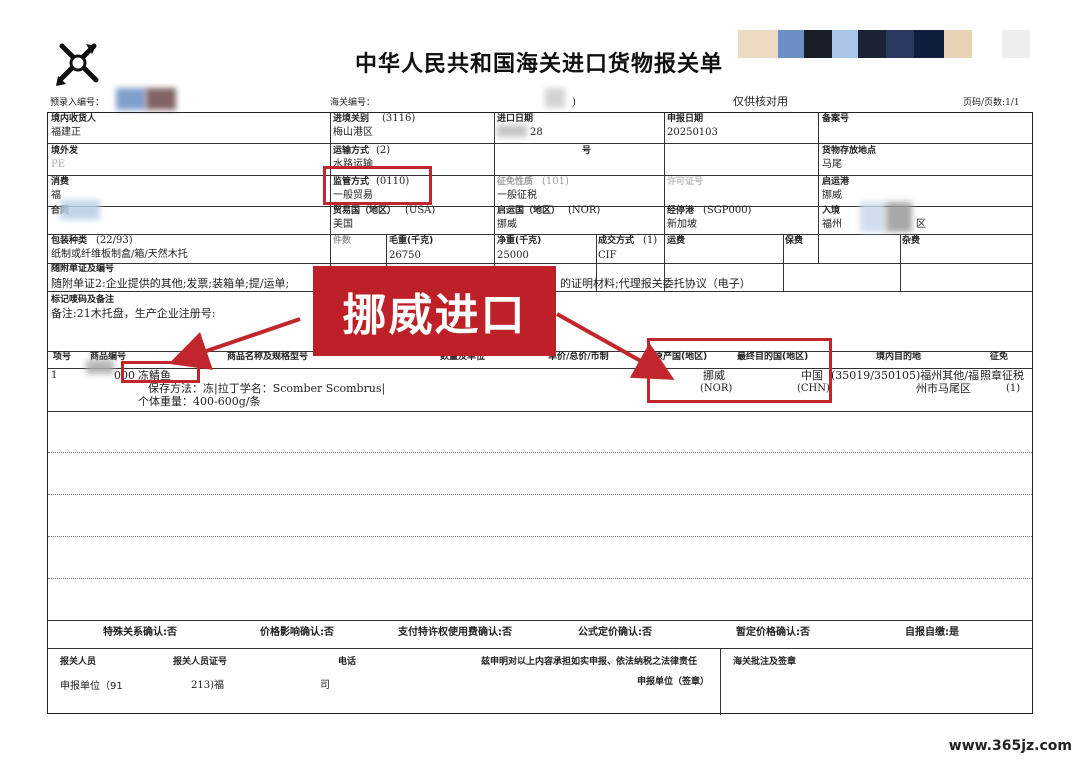  What do you see at coordinates (421, 346) in the screenshot?
I see `arrow-annotations` at bounding box center [421, 346].